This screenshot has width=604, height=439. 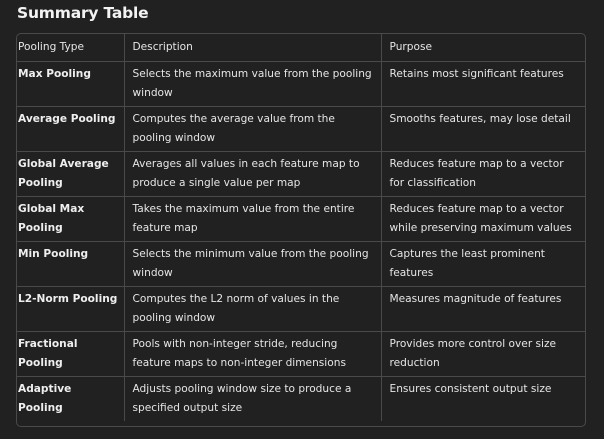 I want to click on column-header-purpose: Purpose, so click(x=482, y=48).